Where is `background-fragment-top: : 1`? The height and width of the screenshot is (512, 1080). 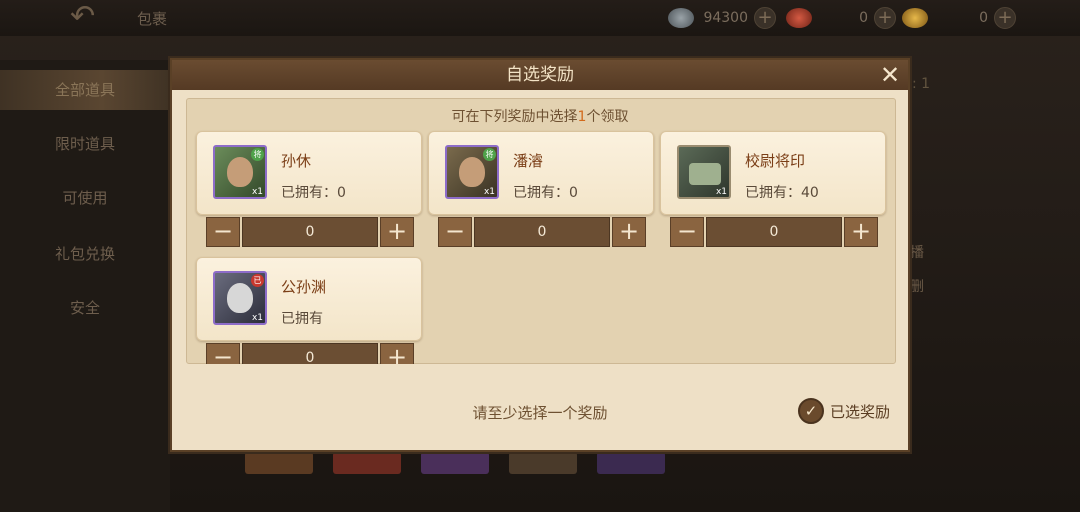
background-fragment-top: : 1 is located at coordinates (921, 84).